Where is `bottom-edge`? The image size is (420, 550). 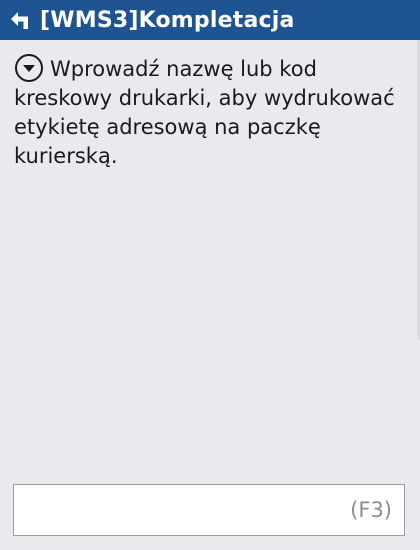 bottom-edge is located at coordinates (210, 547).